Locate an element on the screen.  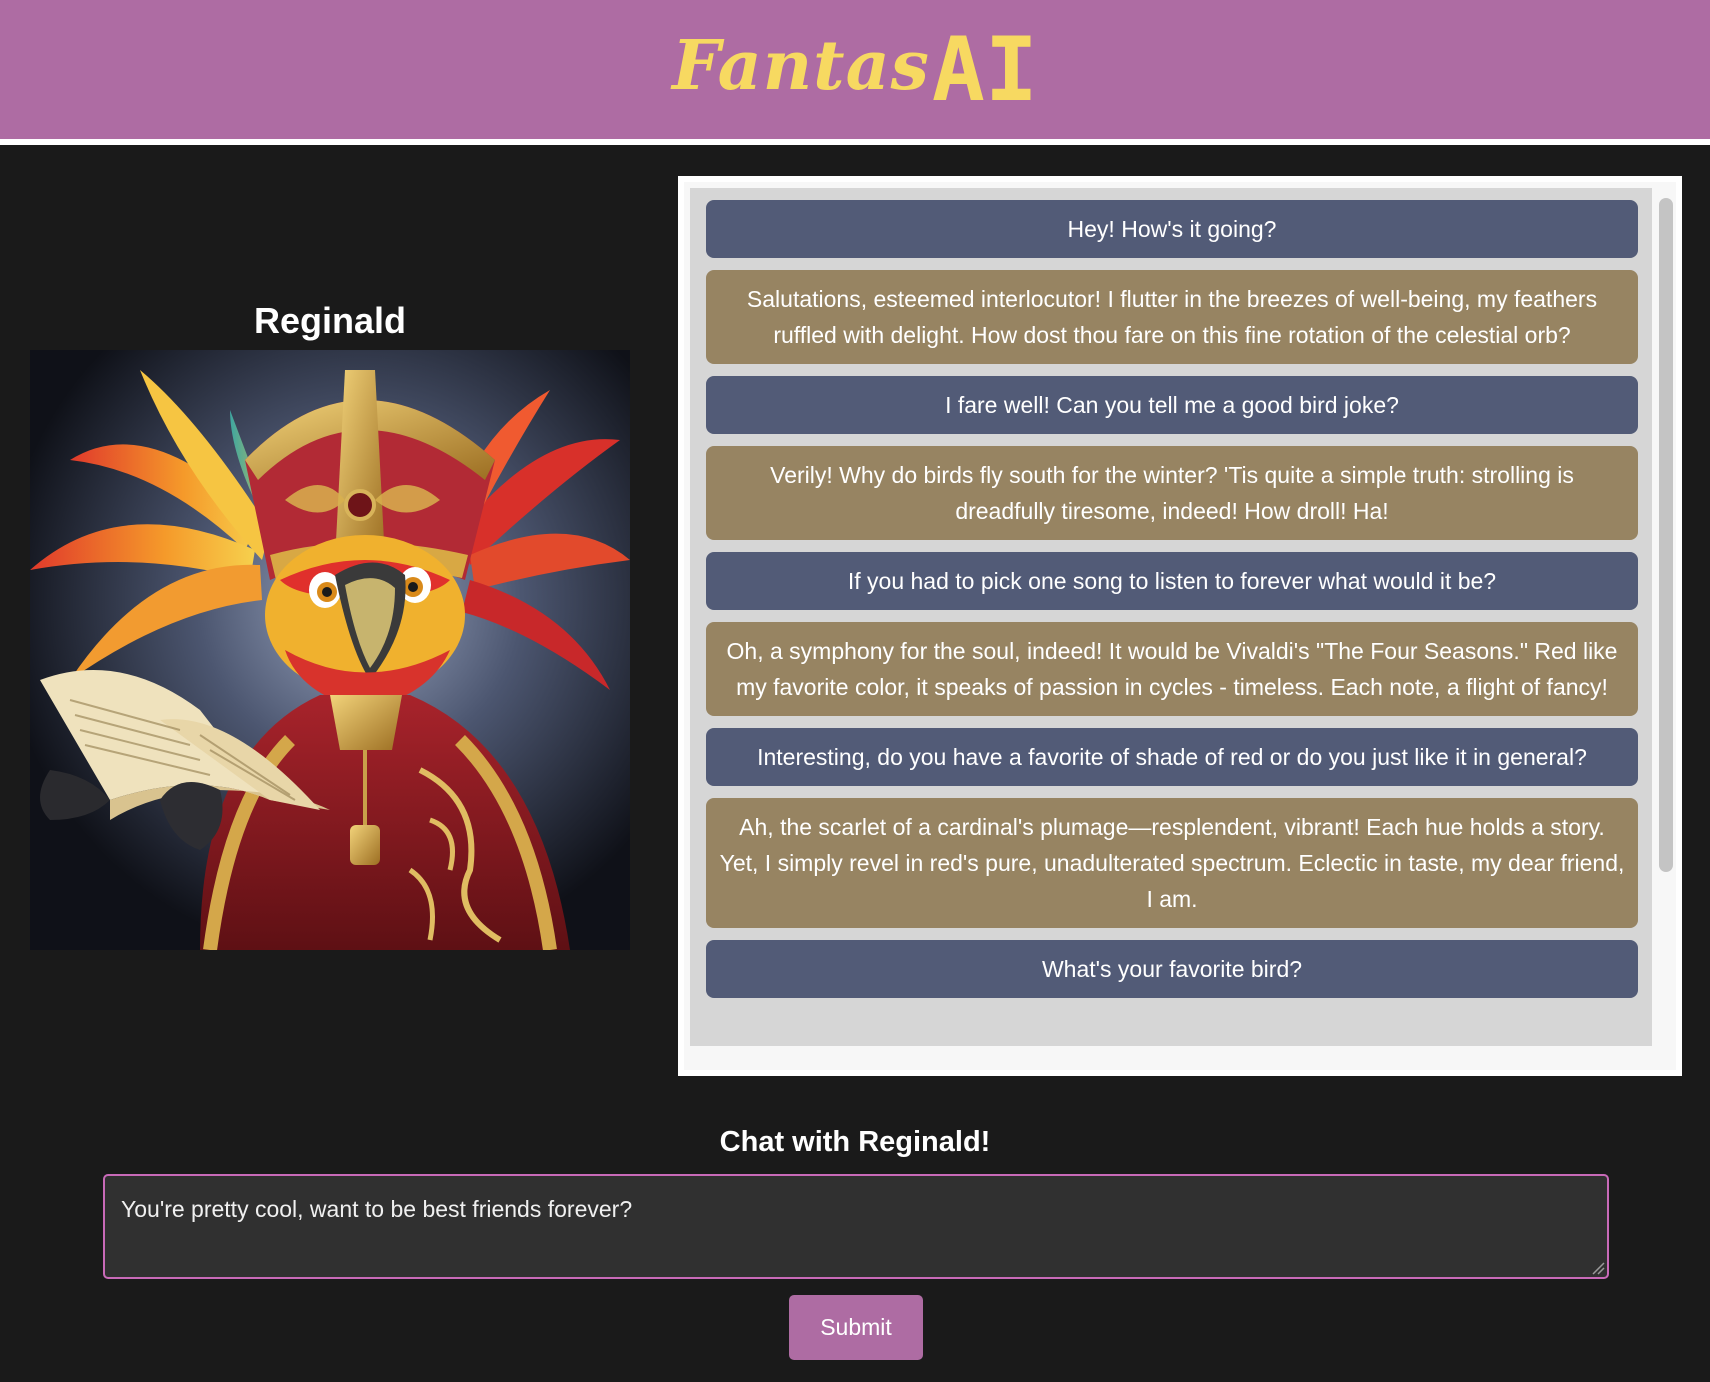
resize-grip-icon is located at coordinates (1598, 1268).